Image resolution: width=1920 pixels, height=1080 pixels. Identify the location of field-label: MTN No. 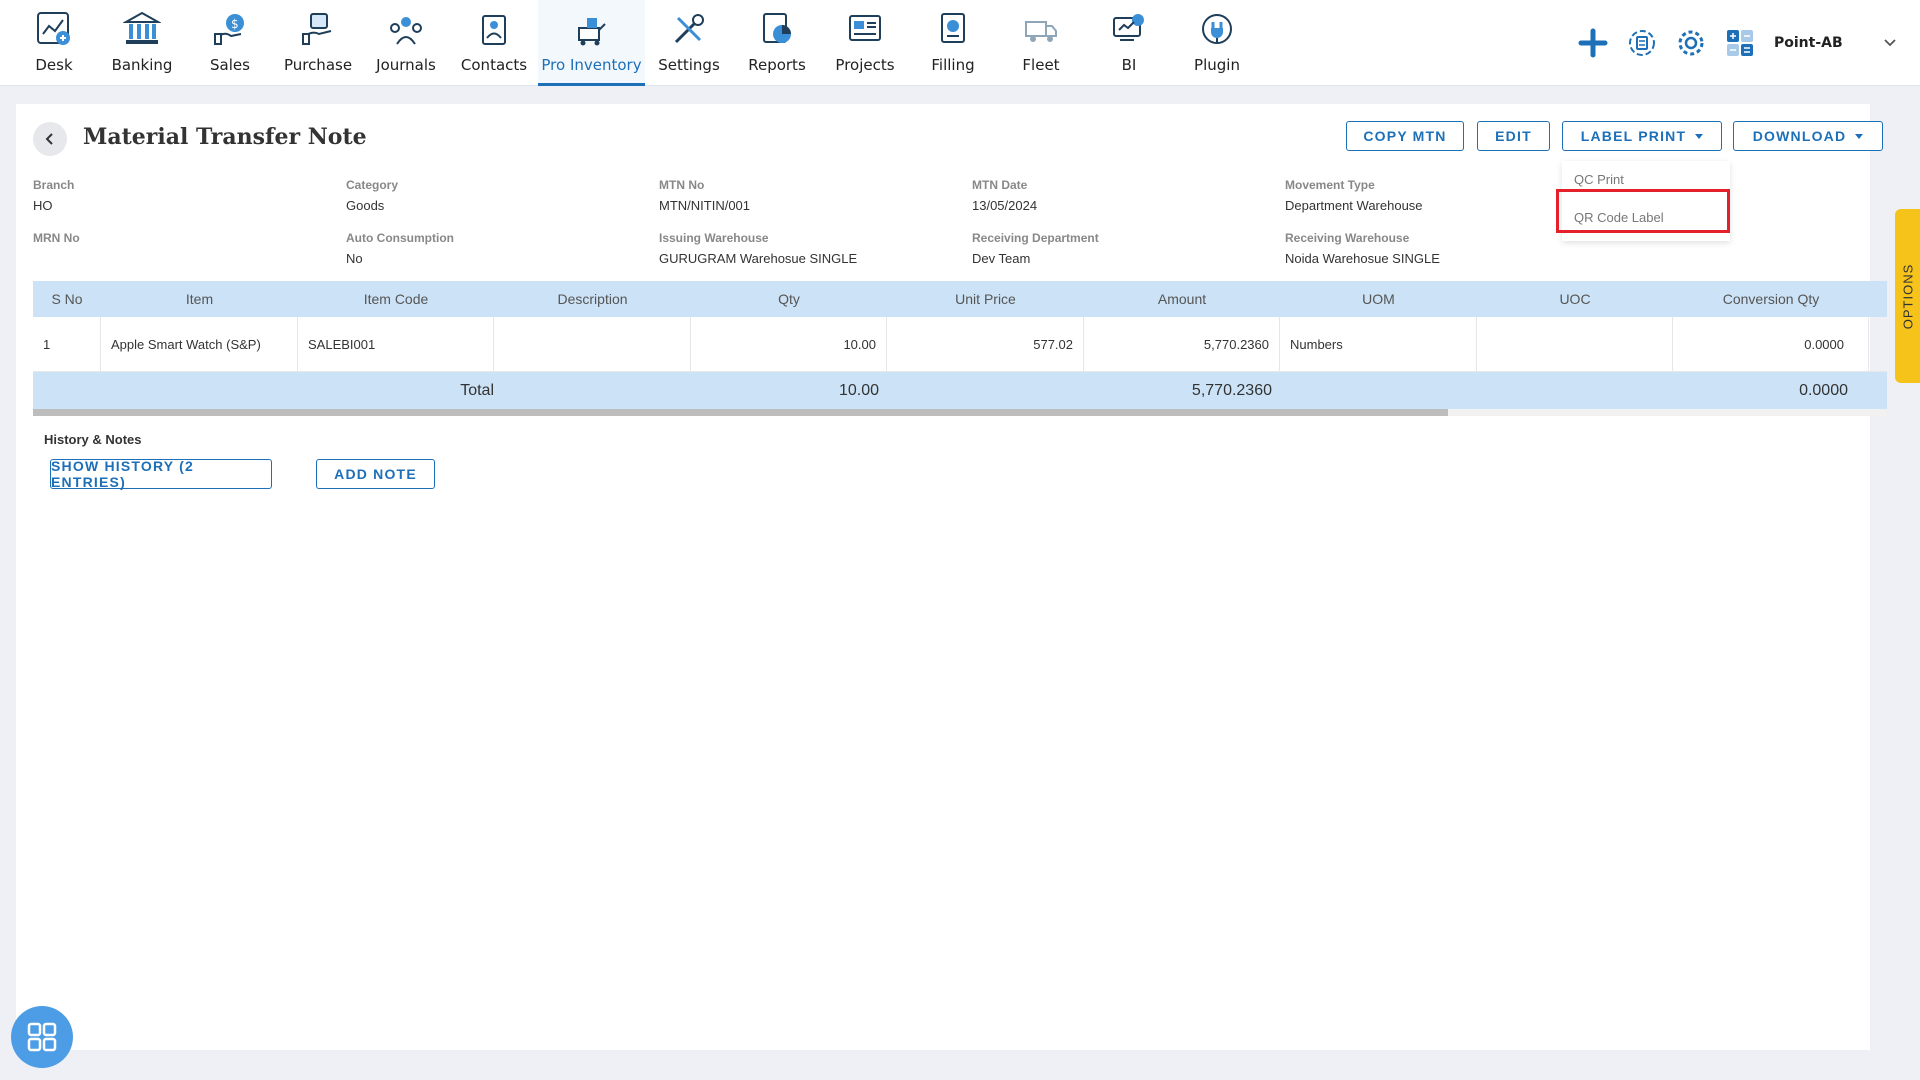
(682, 185).